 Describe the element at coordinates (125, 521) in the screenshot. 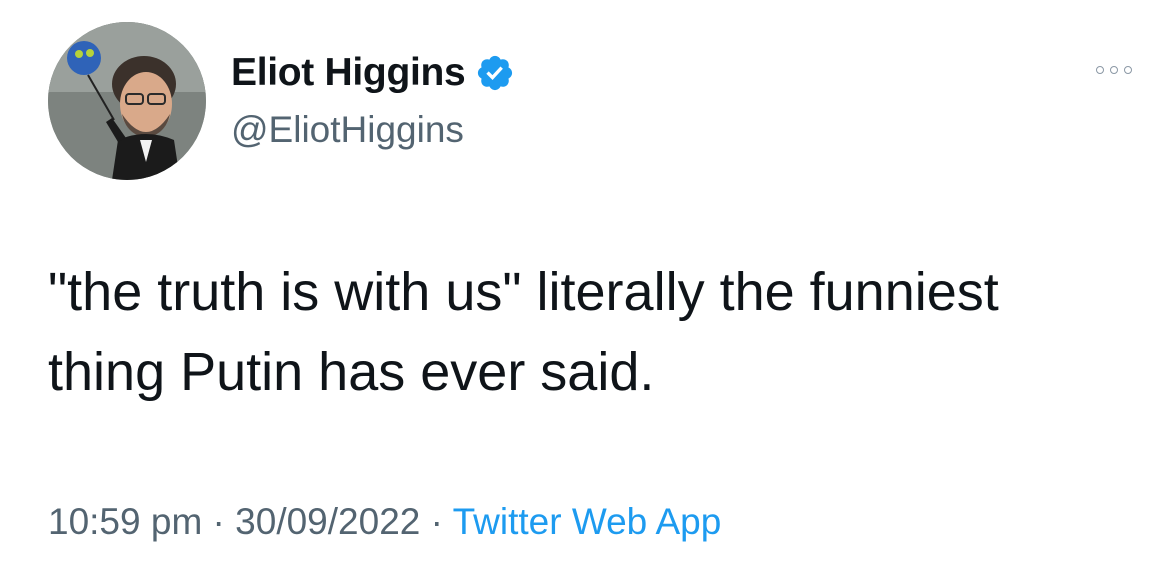

I see `tweet-time: 10:59 pm` at that location.